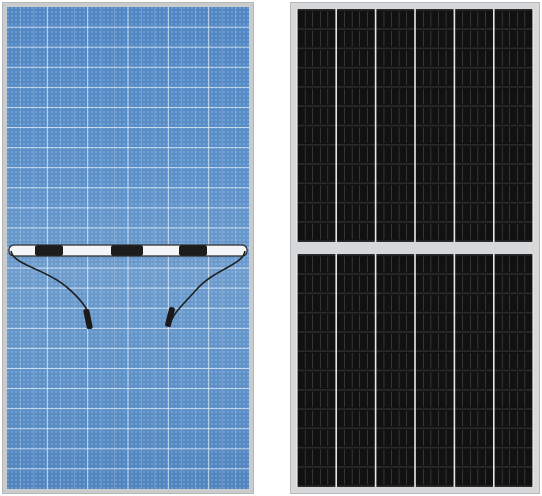 This screenshot has height=496, width=542. I want to click on left-cable, so click(51, 290).